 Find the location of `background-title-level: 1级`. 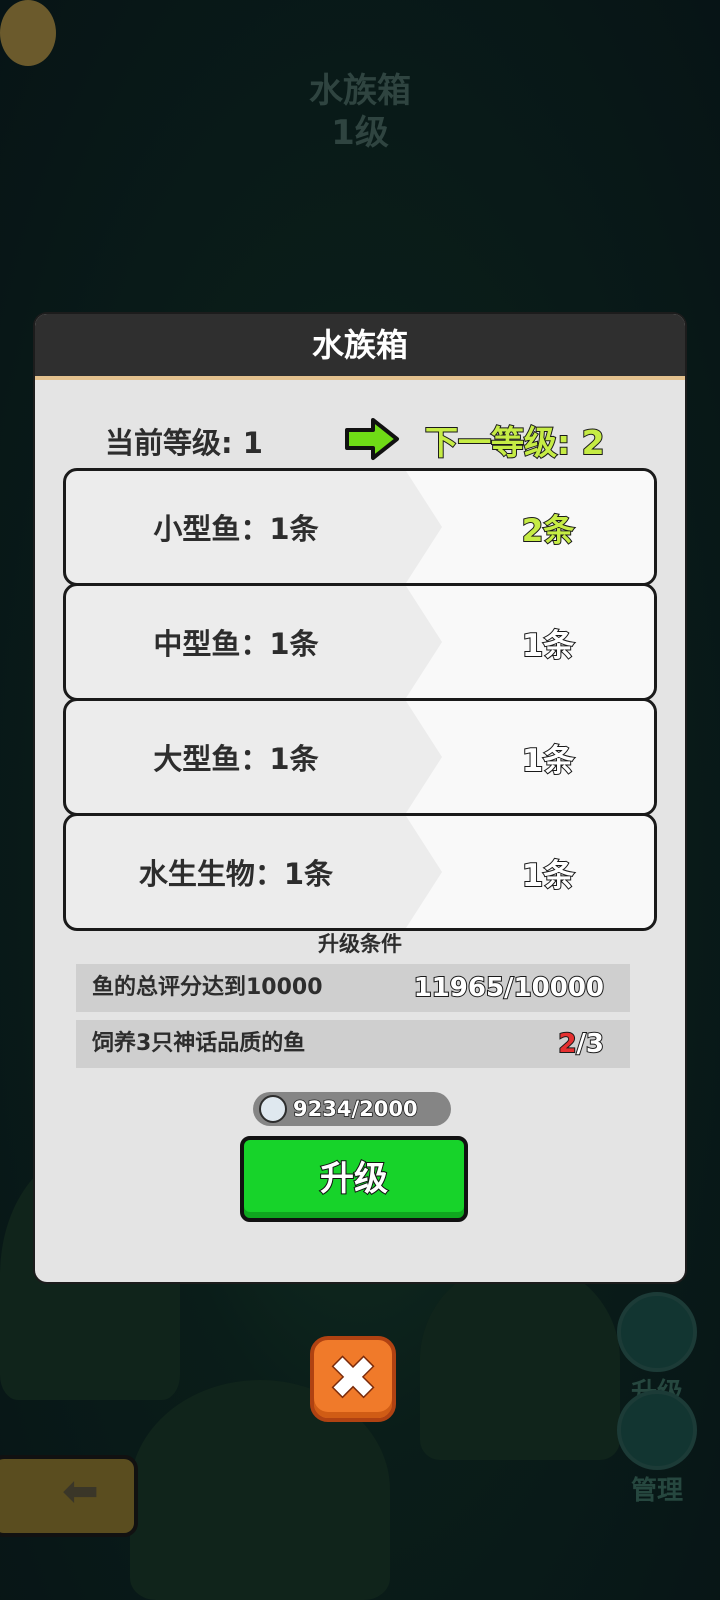

background-title-level: 1级 is located at coordinates (360, 133).